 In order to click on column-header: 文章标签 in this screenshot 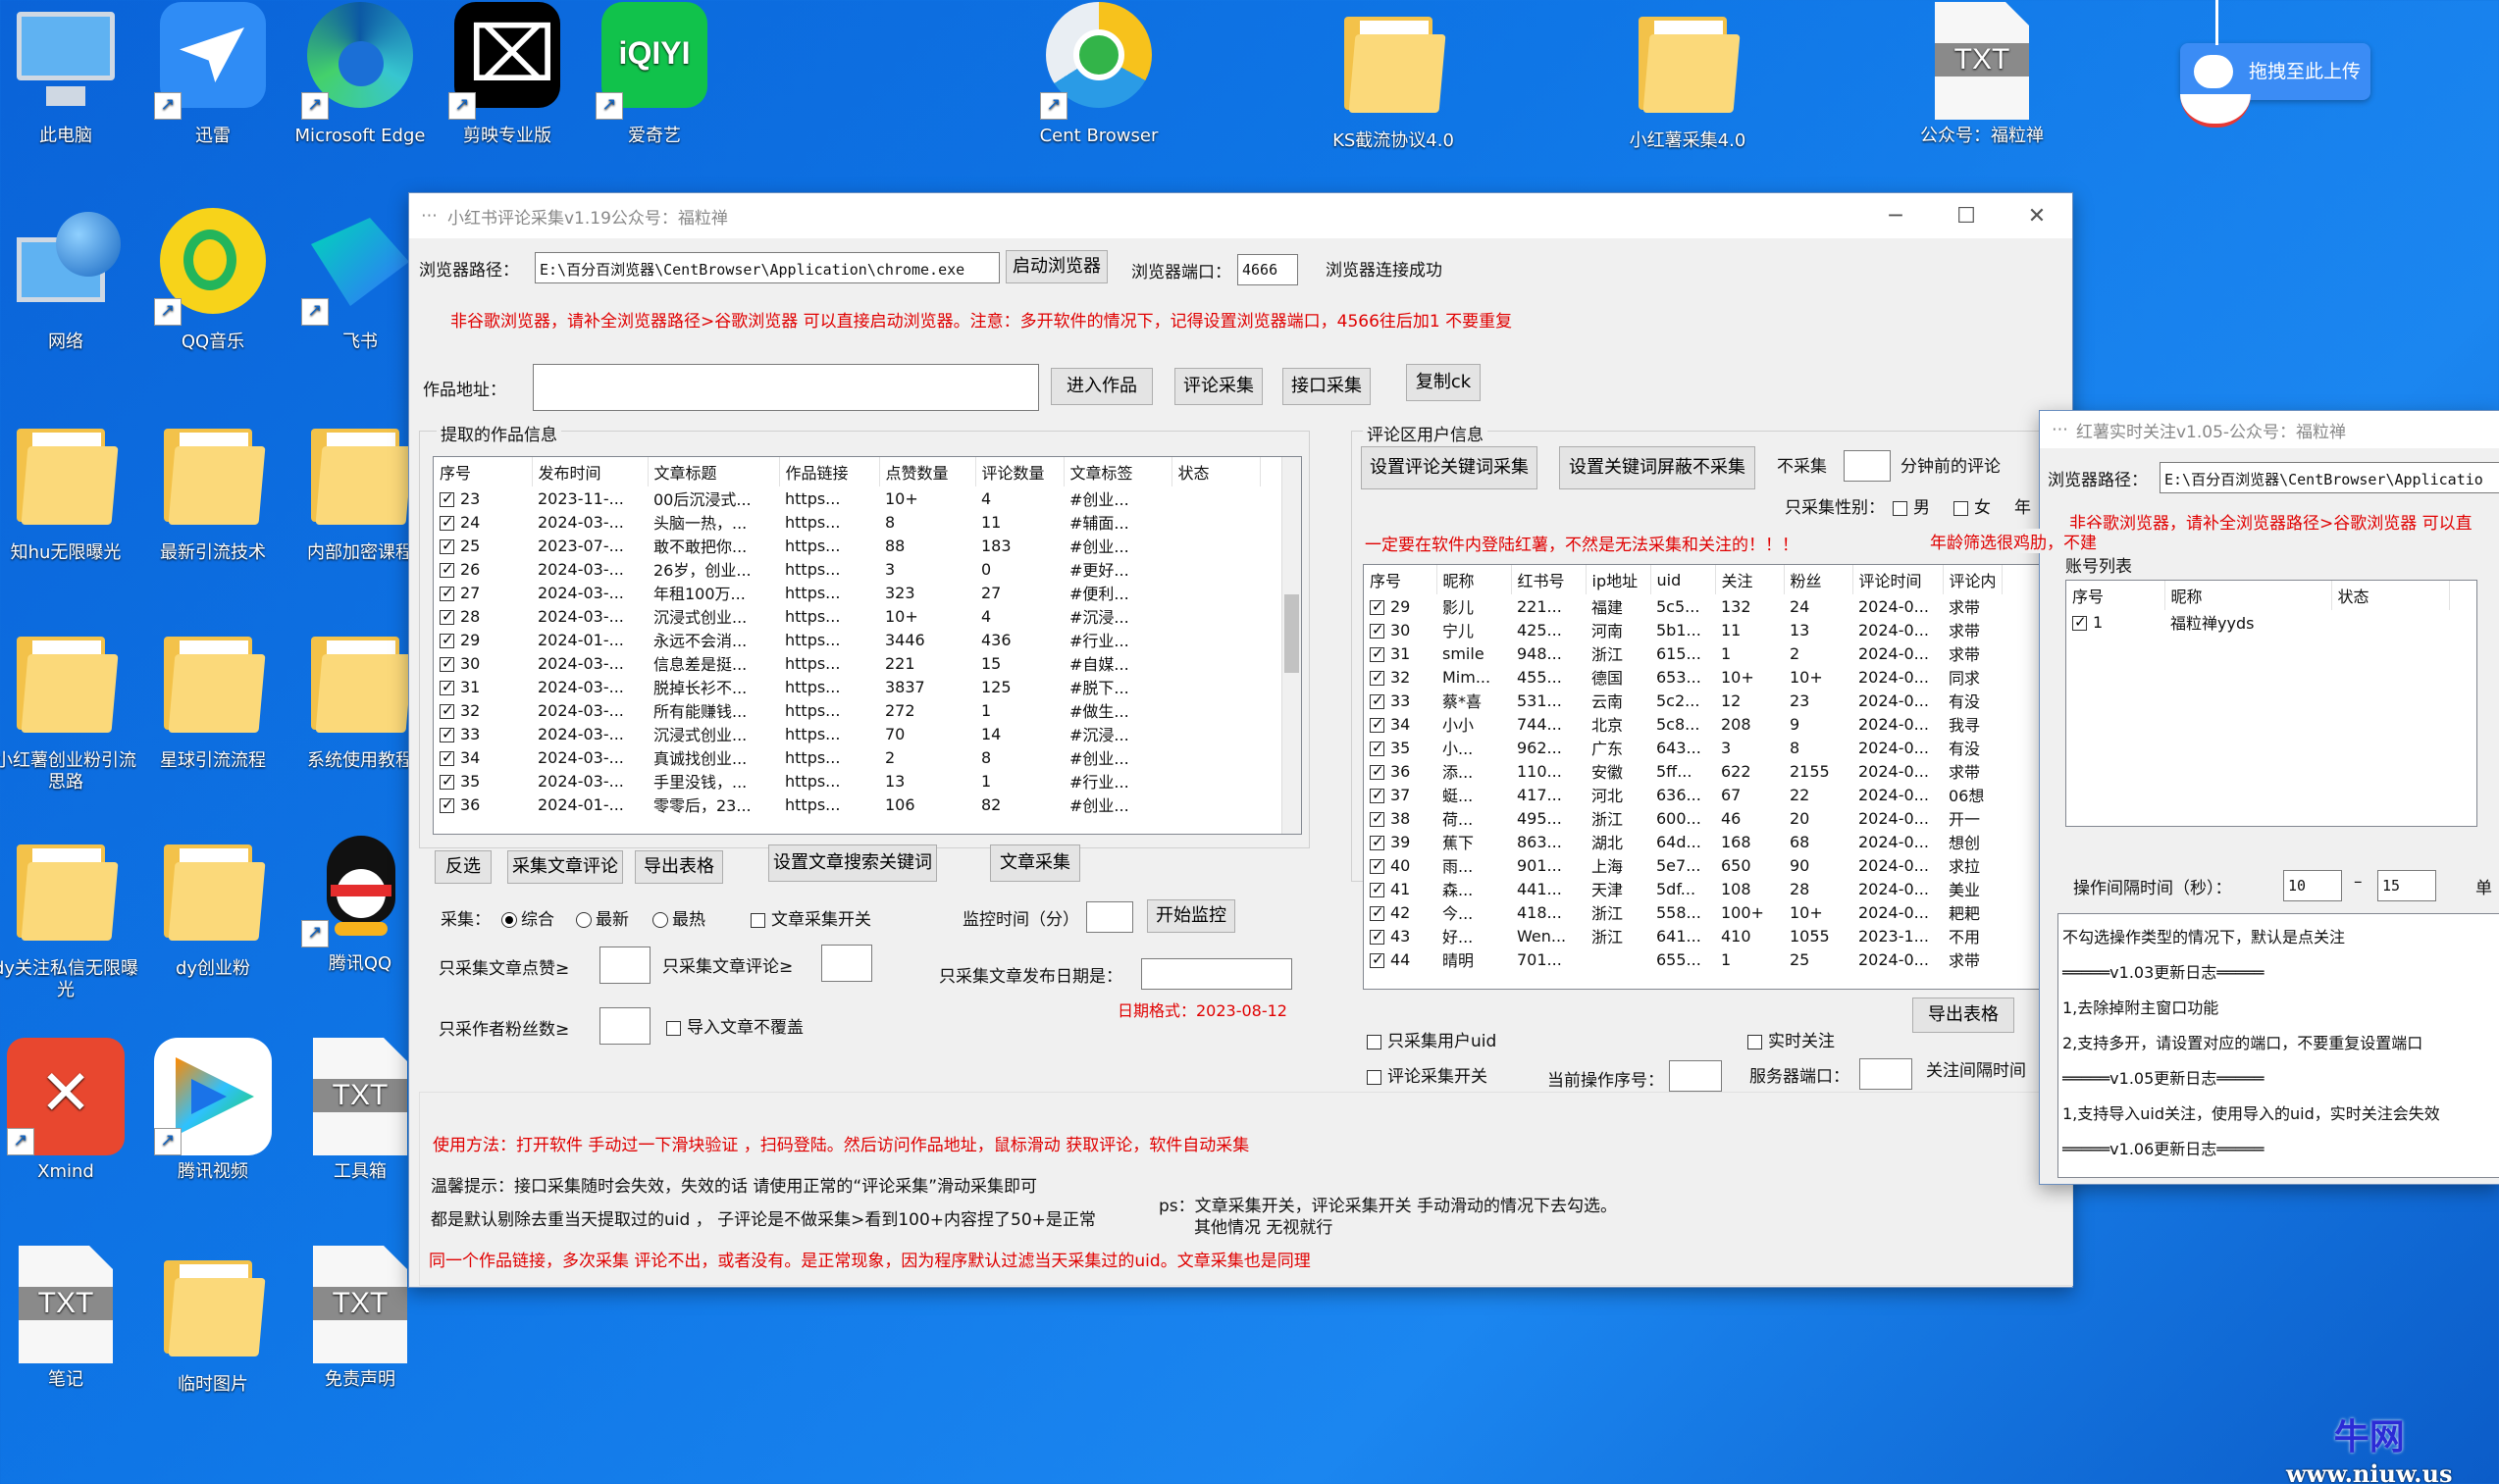, I will do `click(1118, 471)`.